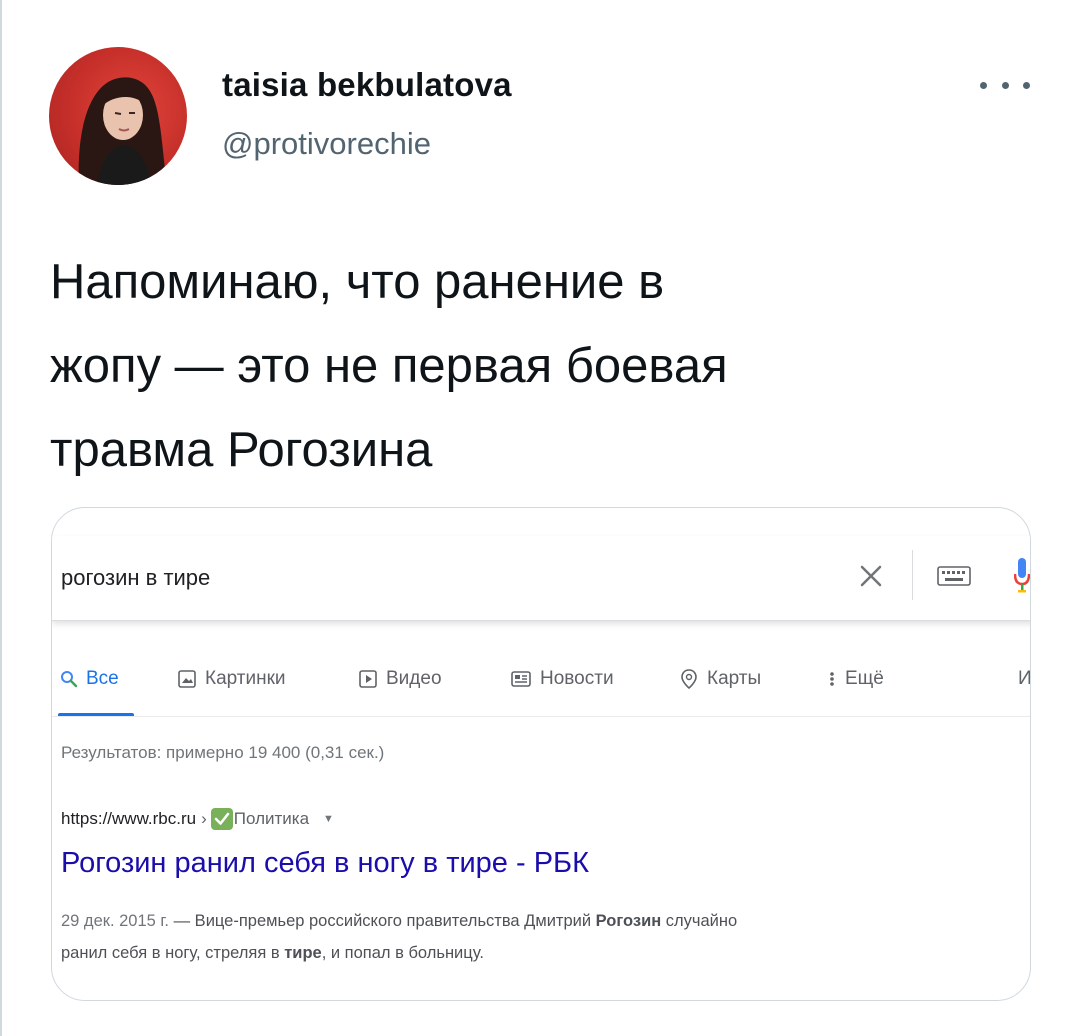  What do you see at coordinates (328, 819) in the screenshot?
I see `chevron-down-icon: ▼` at bounding box center [328, 819].